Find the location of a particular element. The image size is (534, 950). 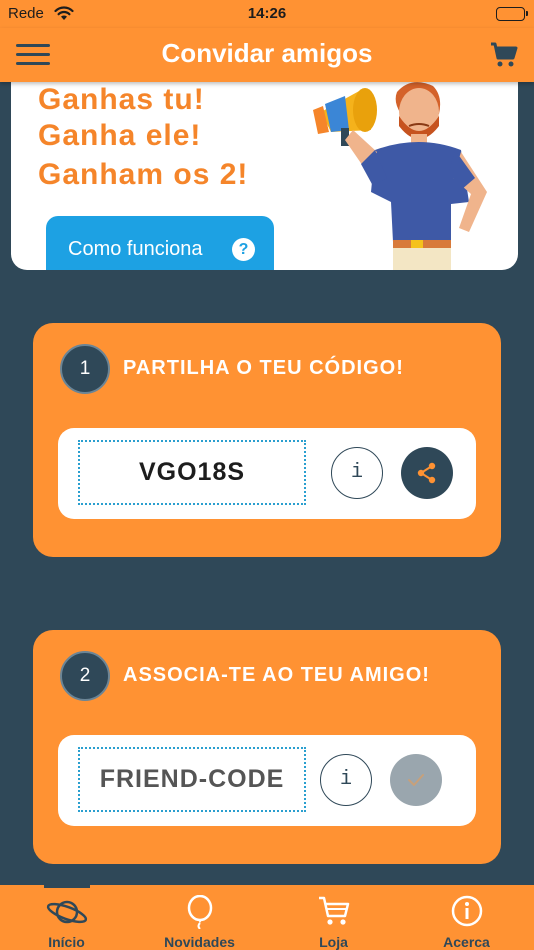

tab-novidades: Novidades is located at coordinates (199, 917).